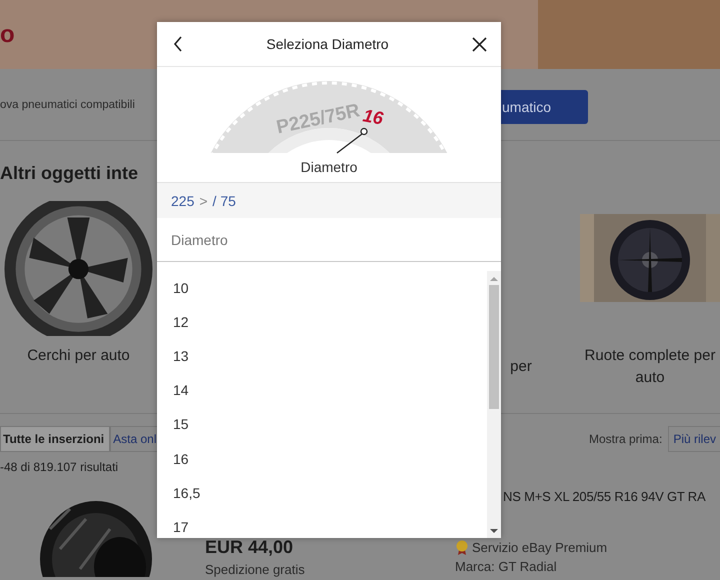 The width and height of the screenshot is (720, 580). What do you see at coordinates (322, 322) in the screenshot?
I see `option-item: 12` at bounding box center [322, 322].